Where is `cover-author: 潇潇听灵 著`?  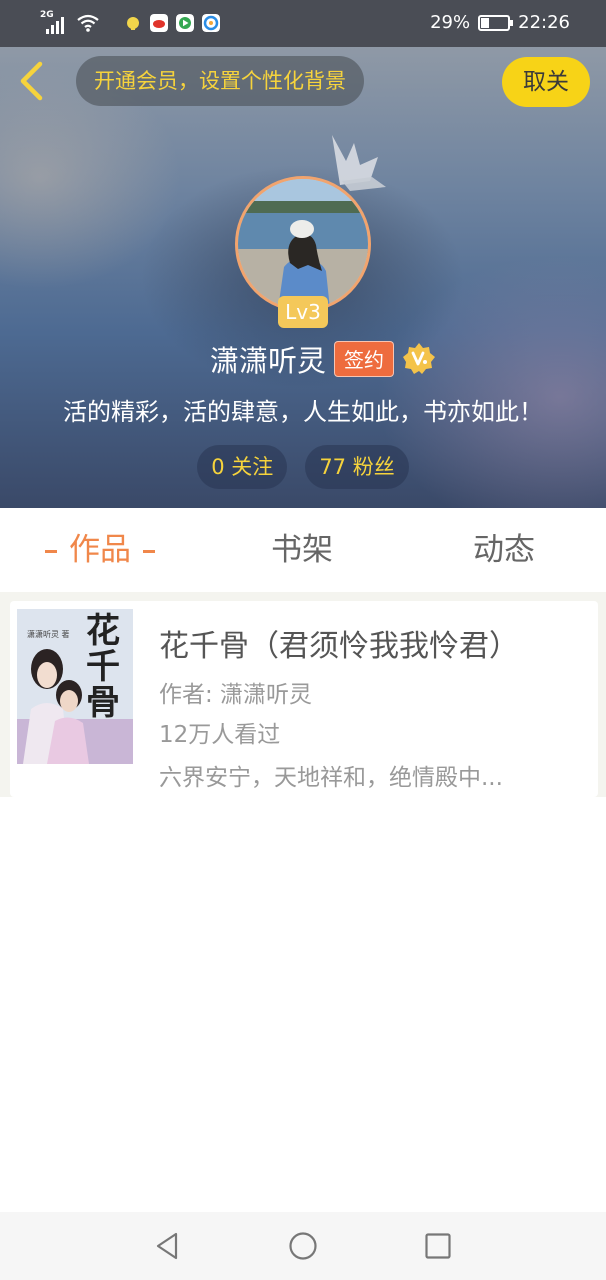
cover-author: 潇潇听灵 著 is located at coordinates (48, 634).